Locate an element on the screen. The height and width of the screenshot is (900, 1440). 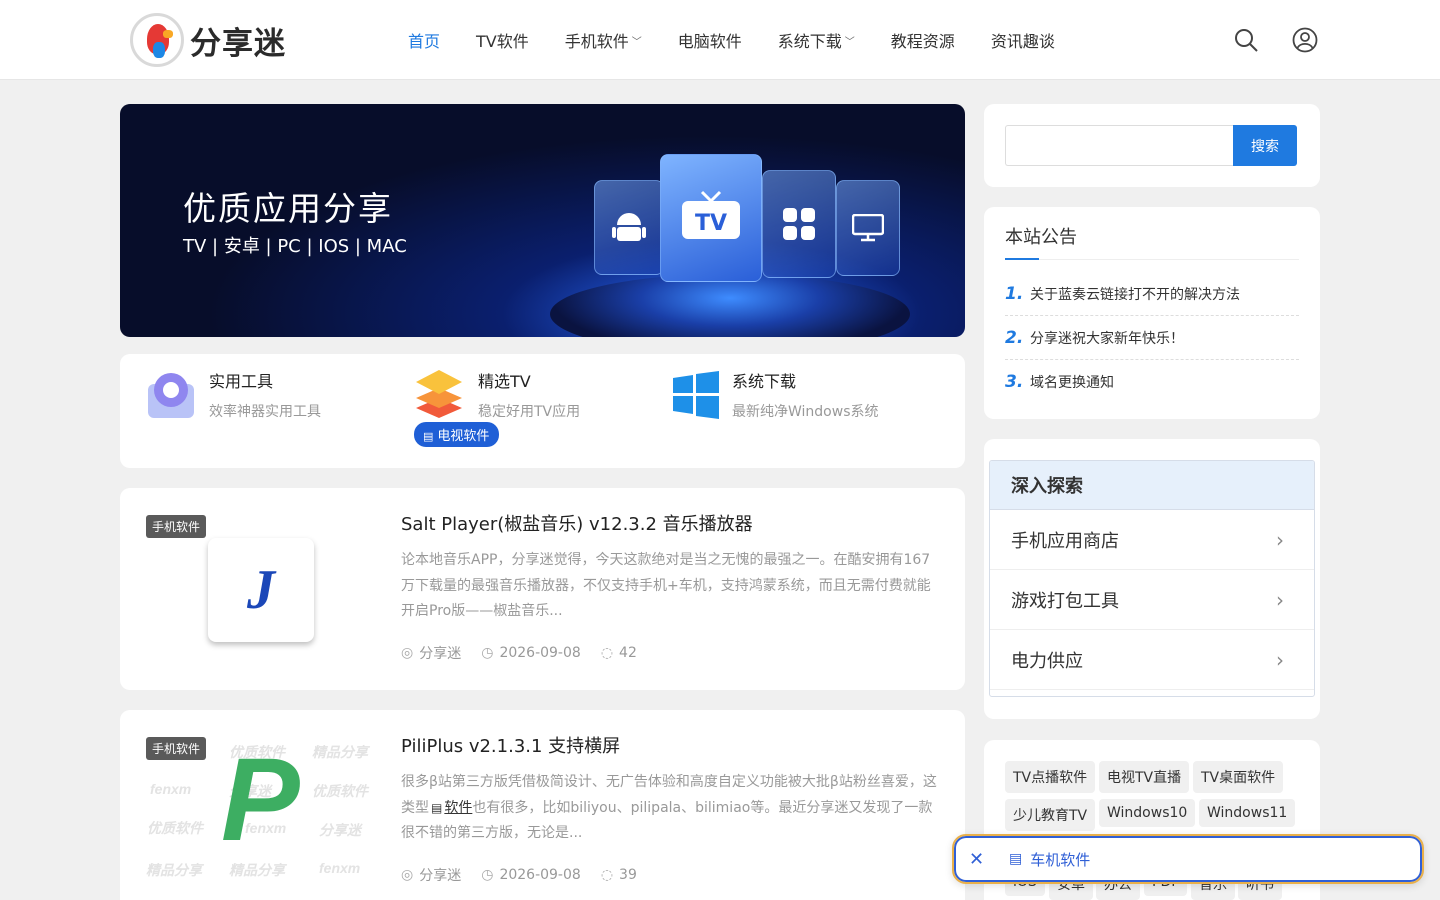
explore-item-label: 手机应用商店 is located at coordinates (1065, 541).